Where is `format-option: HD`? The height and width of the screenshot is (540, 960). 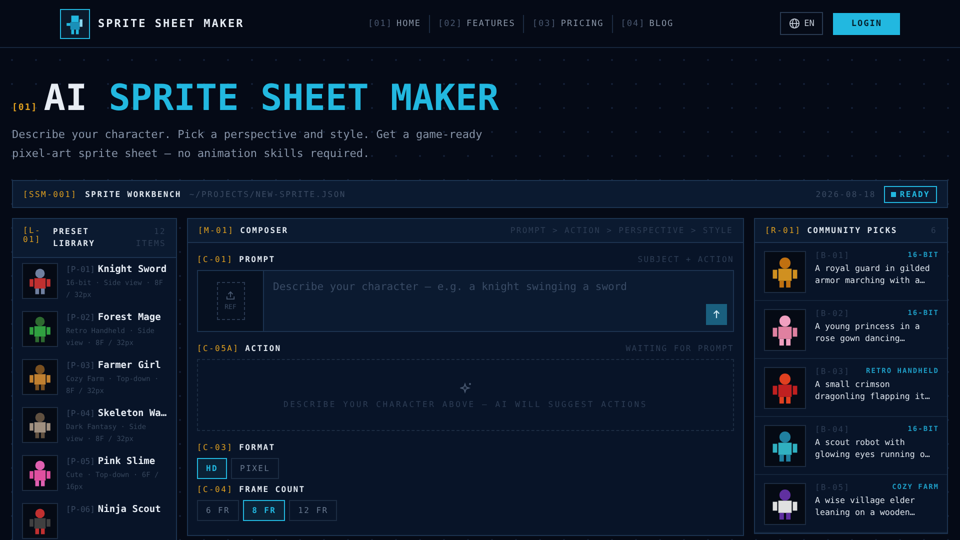
format-option: HD is located at coordinates (212, 468).